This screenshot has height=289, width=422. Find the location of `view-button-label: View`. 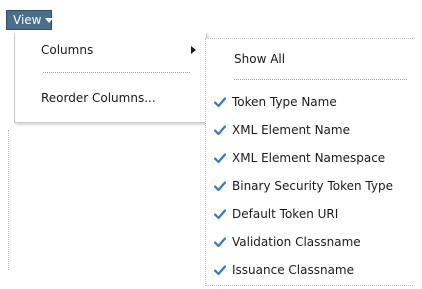

view-button-label: View is located at coordinates (27, 20).